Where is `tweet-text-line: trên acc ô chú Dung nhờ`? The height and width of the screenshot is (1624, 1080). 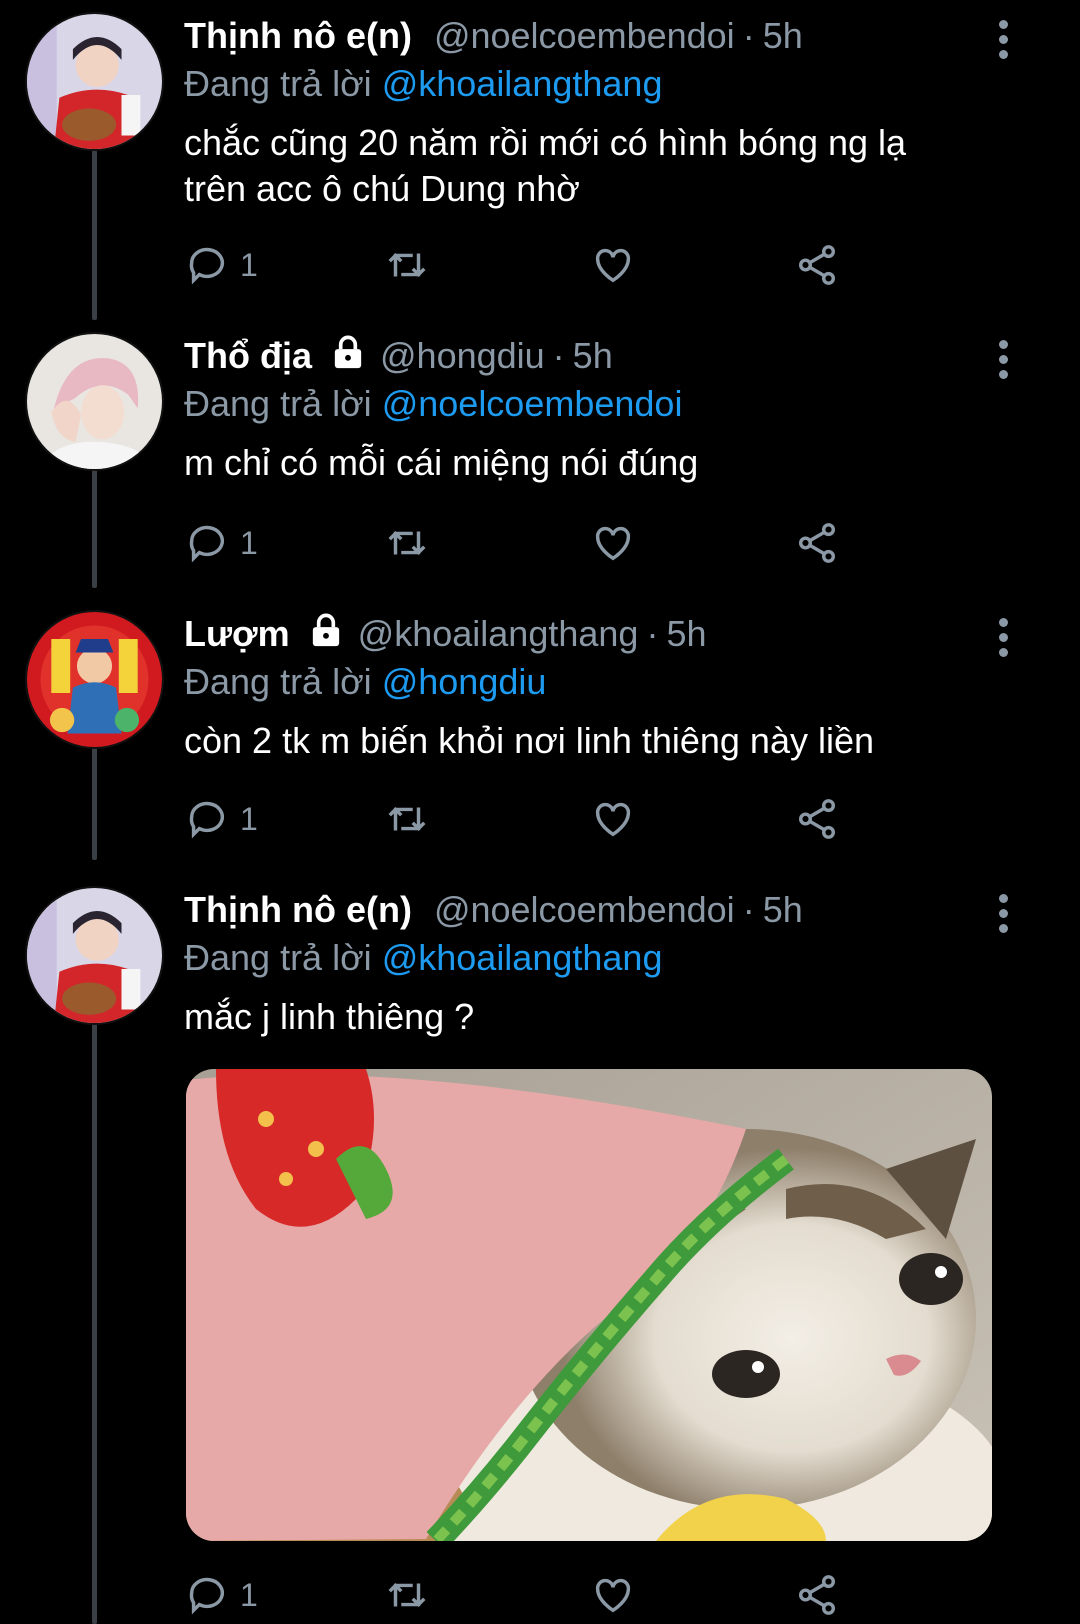 tweet-text-line: trên acc ô chú Dung nhờ is located at coordinates (382, 188).